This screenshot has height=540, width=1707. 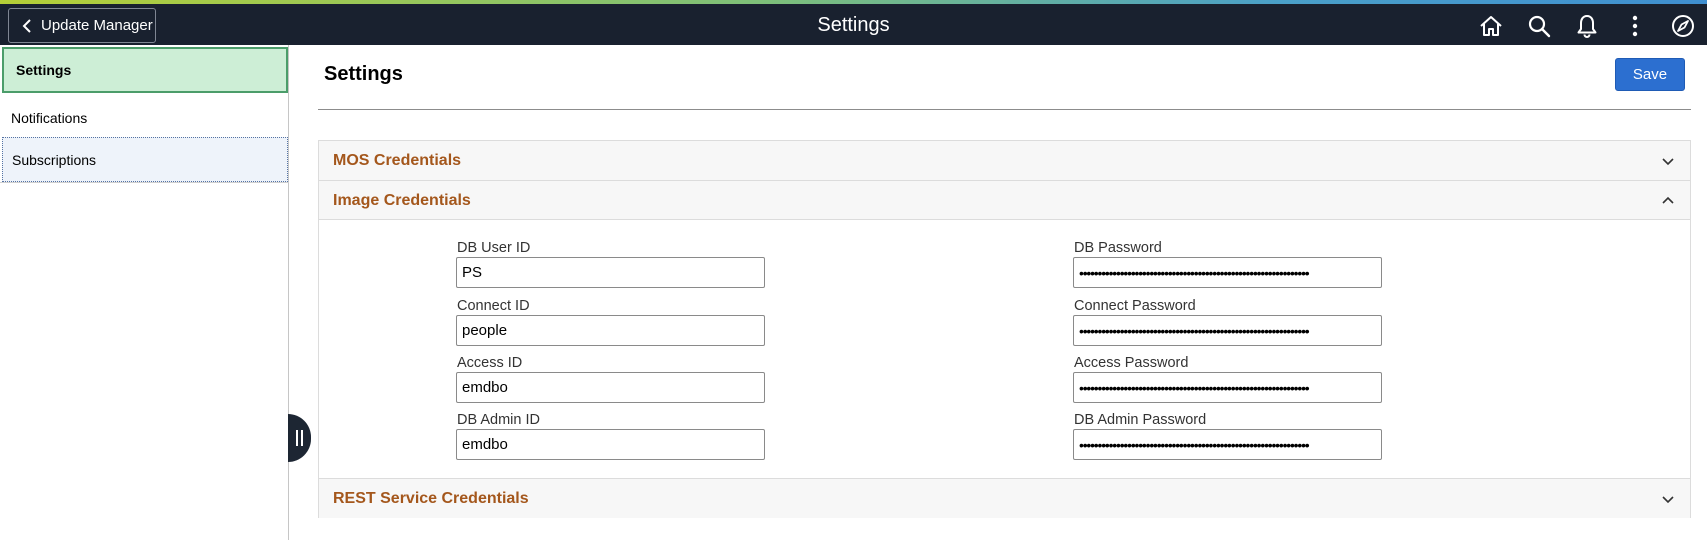 I want to click on chevron-left-icon, so click(x=26, y=25).